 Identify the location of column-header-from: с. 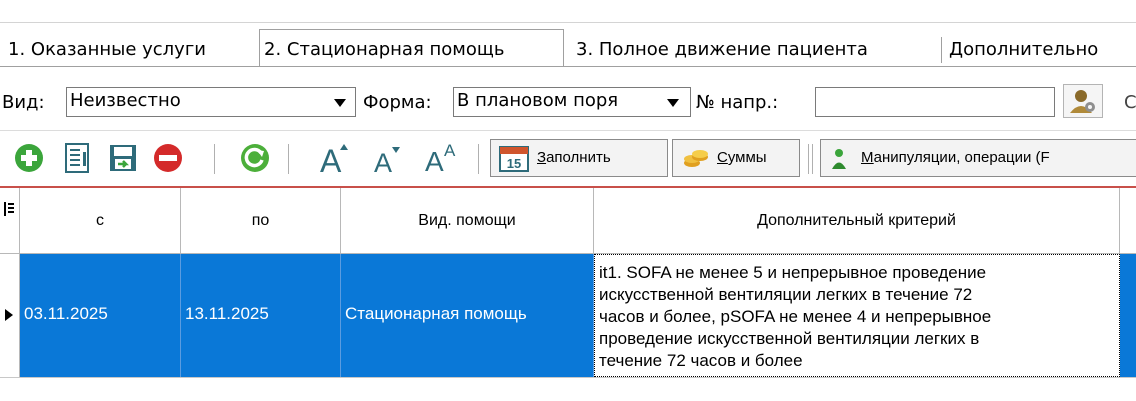
(100, 221).